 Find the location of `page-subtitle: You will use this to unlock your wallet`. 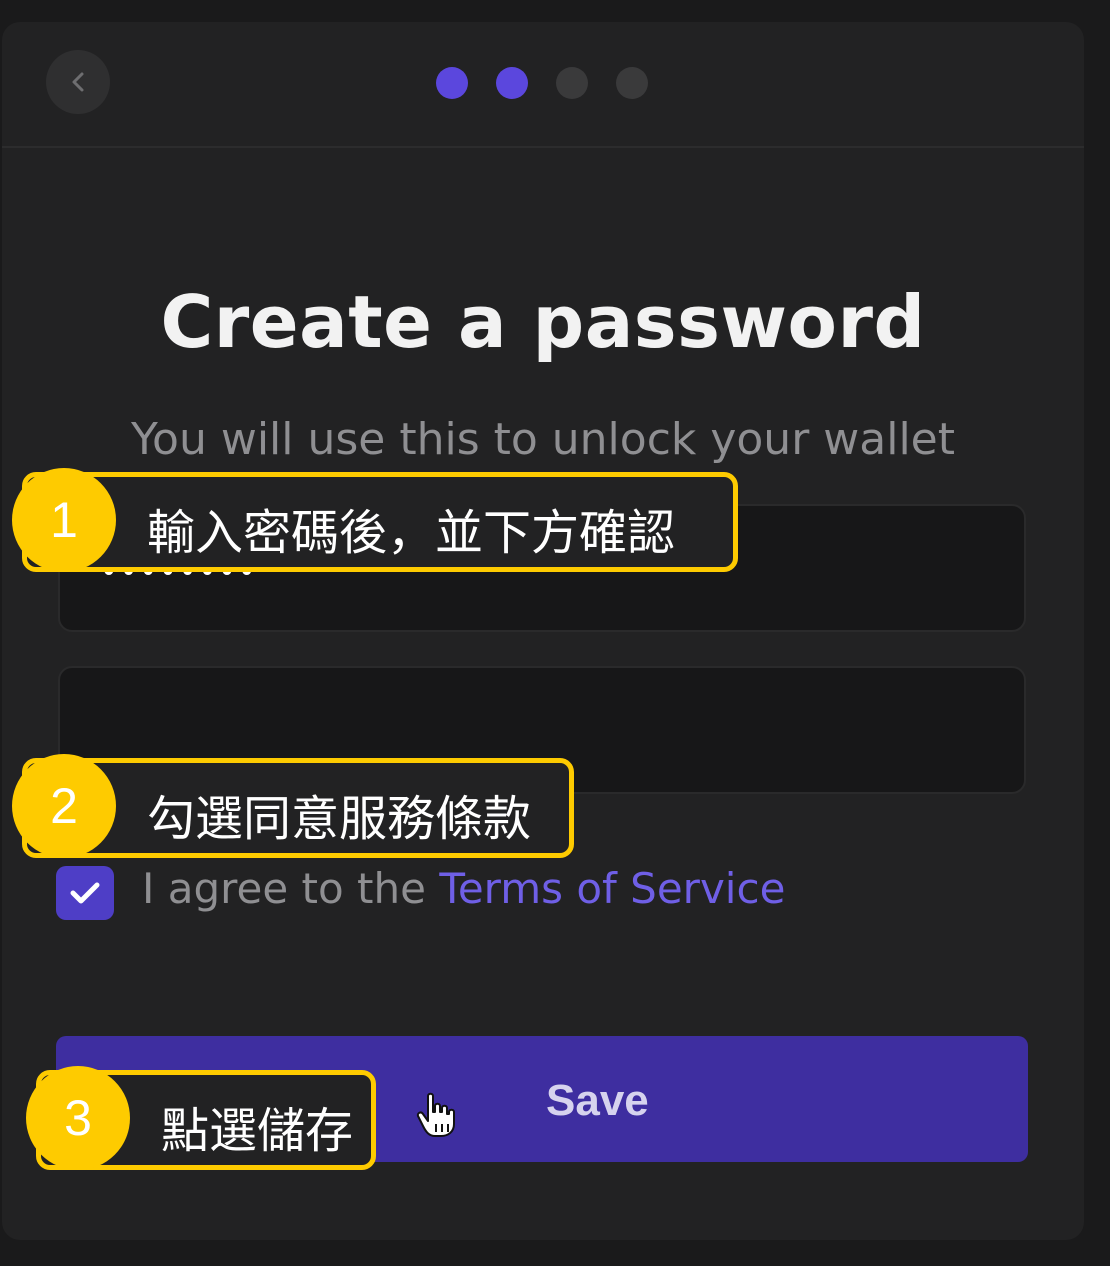

page-subtitle: You will use this to unlock your wallet is located at coordinates (543, 439).